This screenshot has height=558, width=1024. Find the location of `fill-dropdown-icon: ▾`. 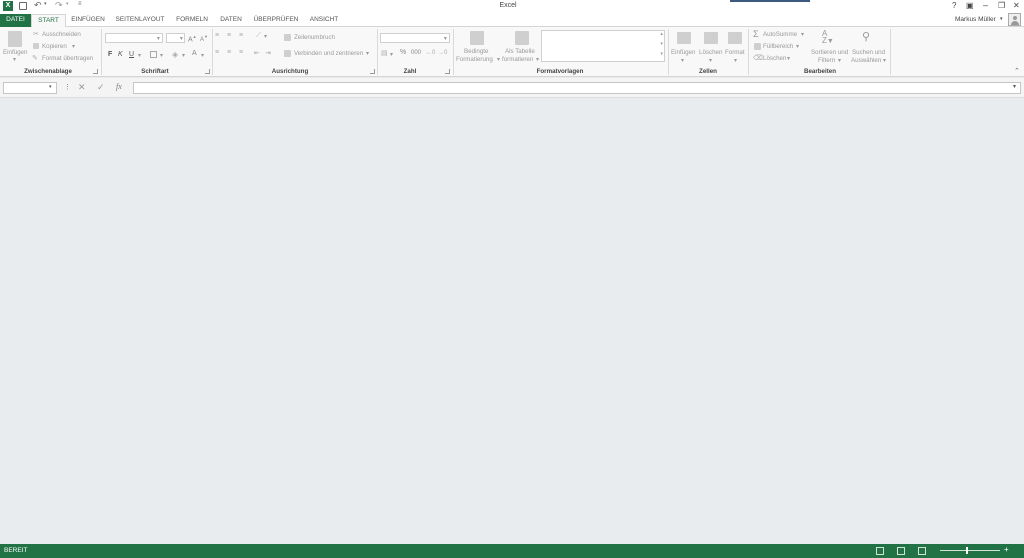

fill-dropdown-icon: ▾ is located at coordinates (797, 46).